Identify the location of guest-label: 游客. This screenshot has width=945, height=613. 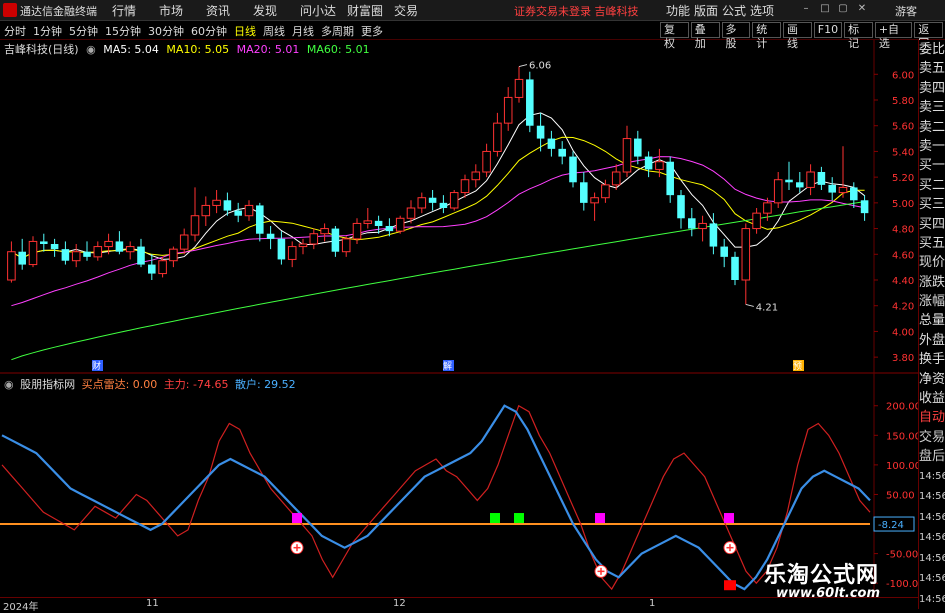
(906, 11).